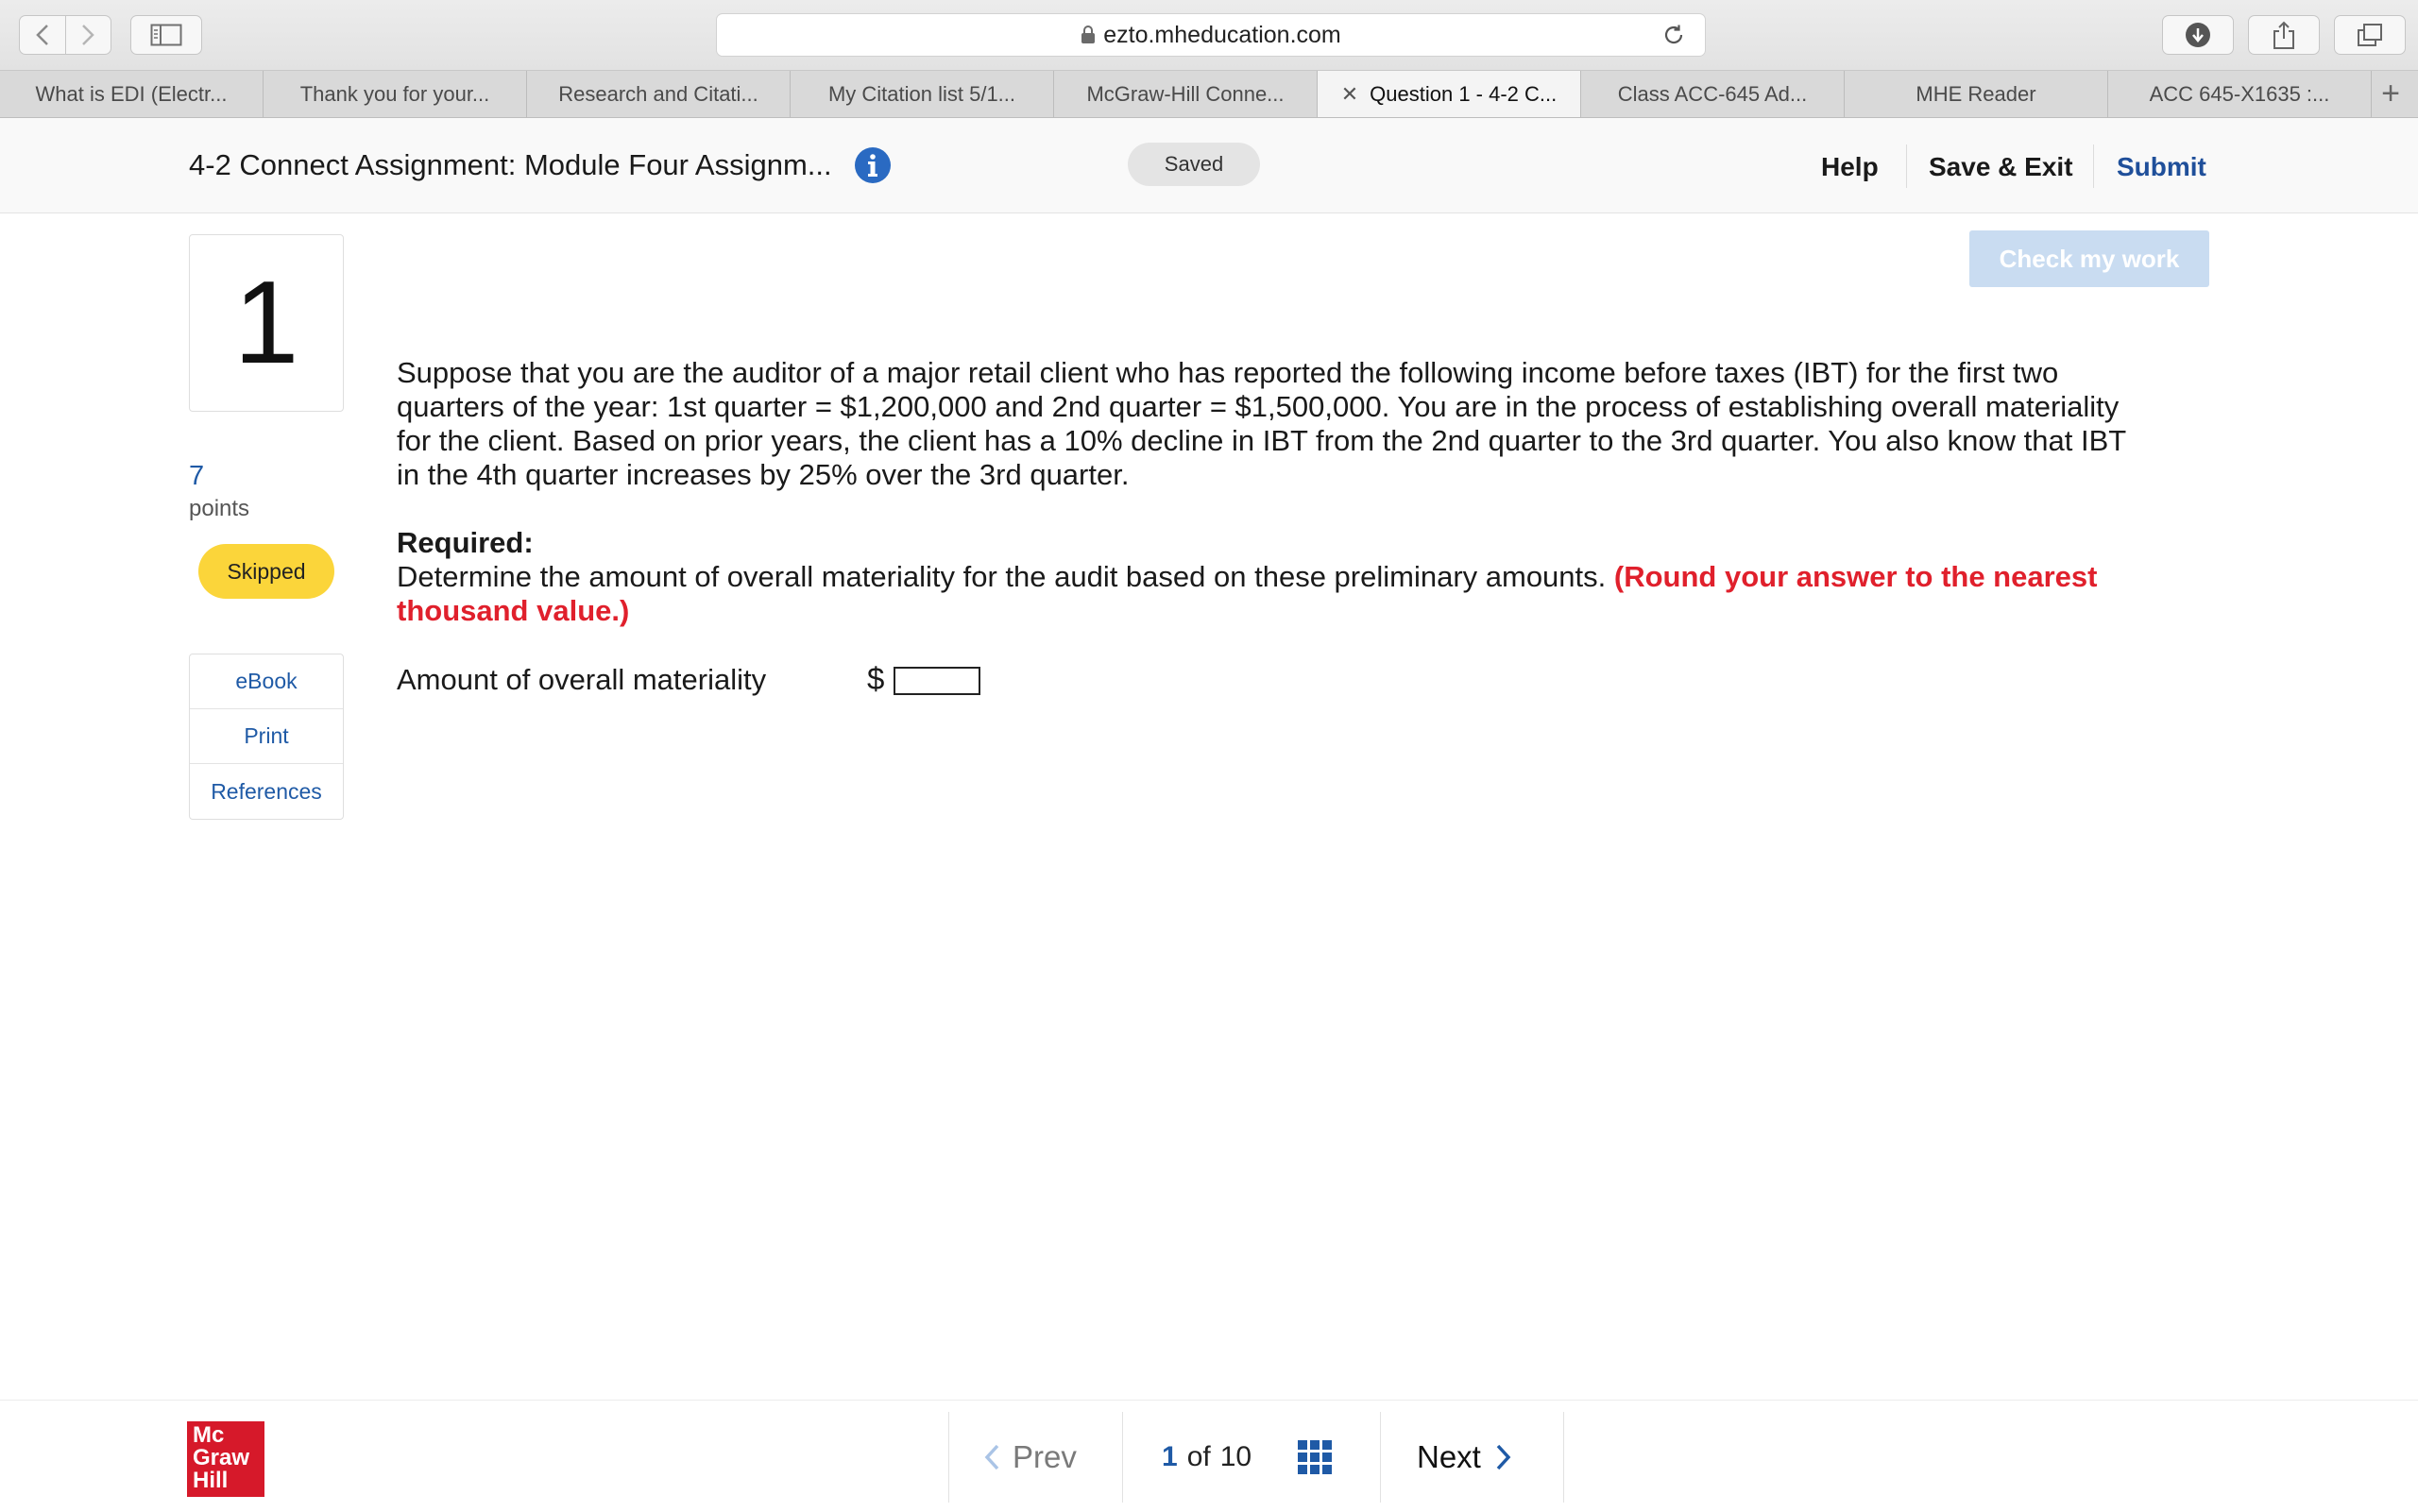 Image resolution: width=2418 pixels, height=1512 pixels. I want to click on print-link: Print, so click(266, 737).